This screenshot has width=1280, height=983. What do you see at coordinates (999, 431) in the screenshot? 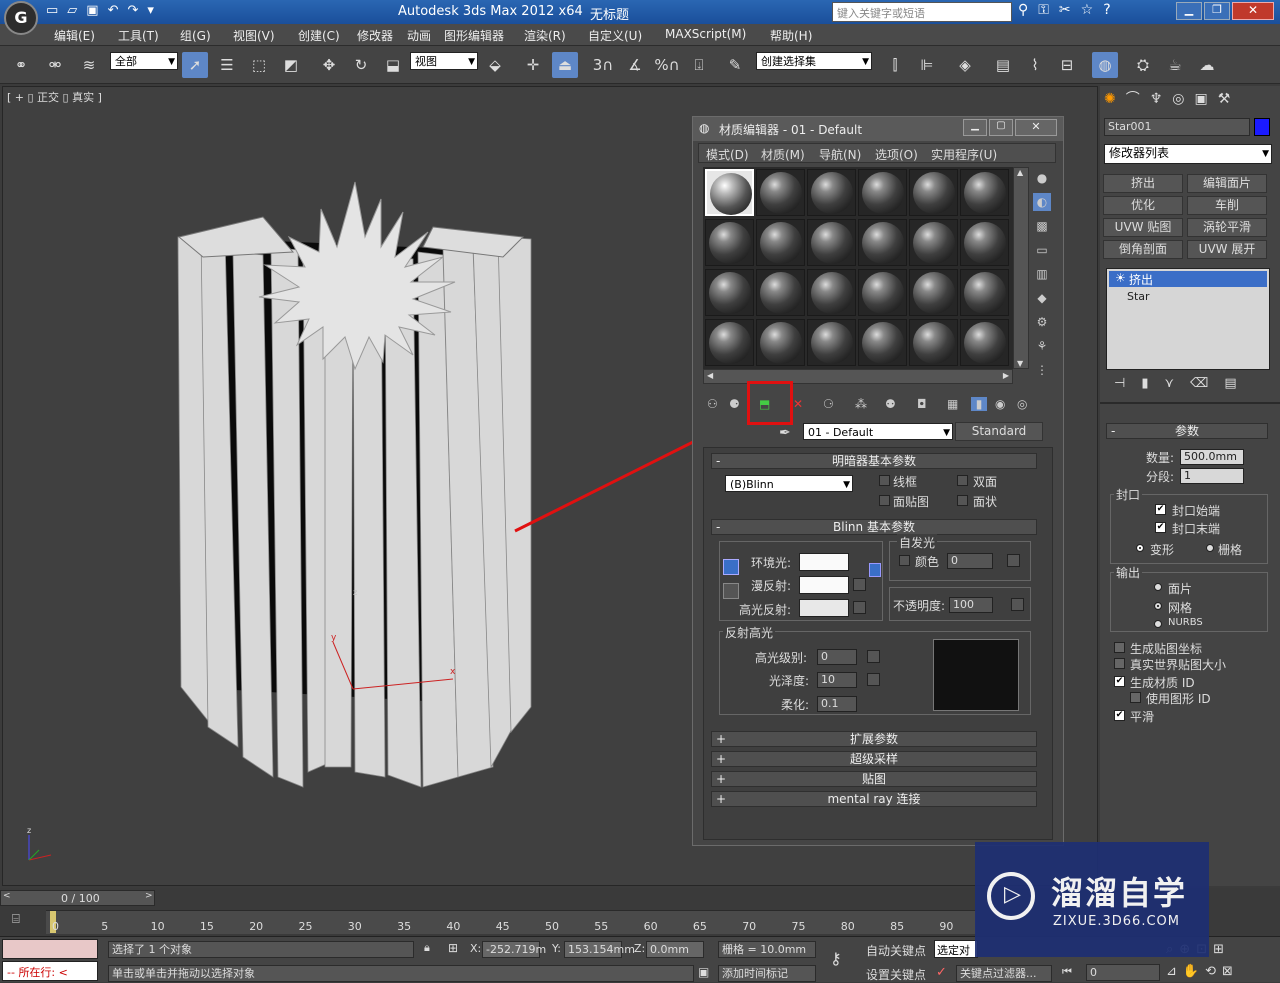
I see `material-type-button: Standard` at bounding box center [999, 431].